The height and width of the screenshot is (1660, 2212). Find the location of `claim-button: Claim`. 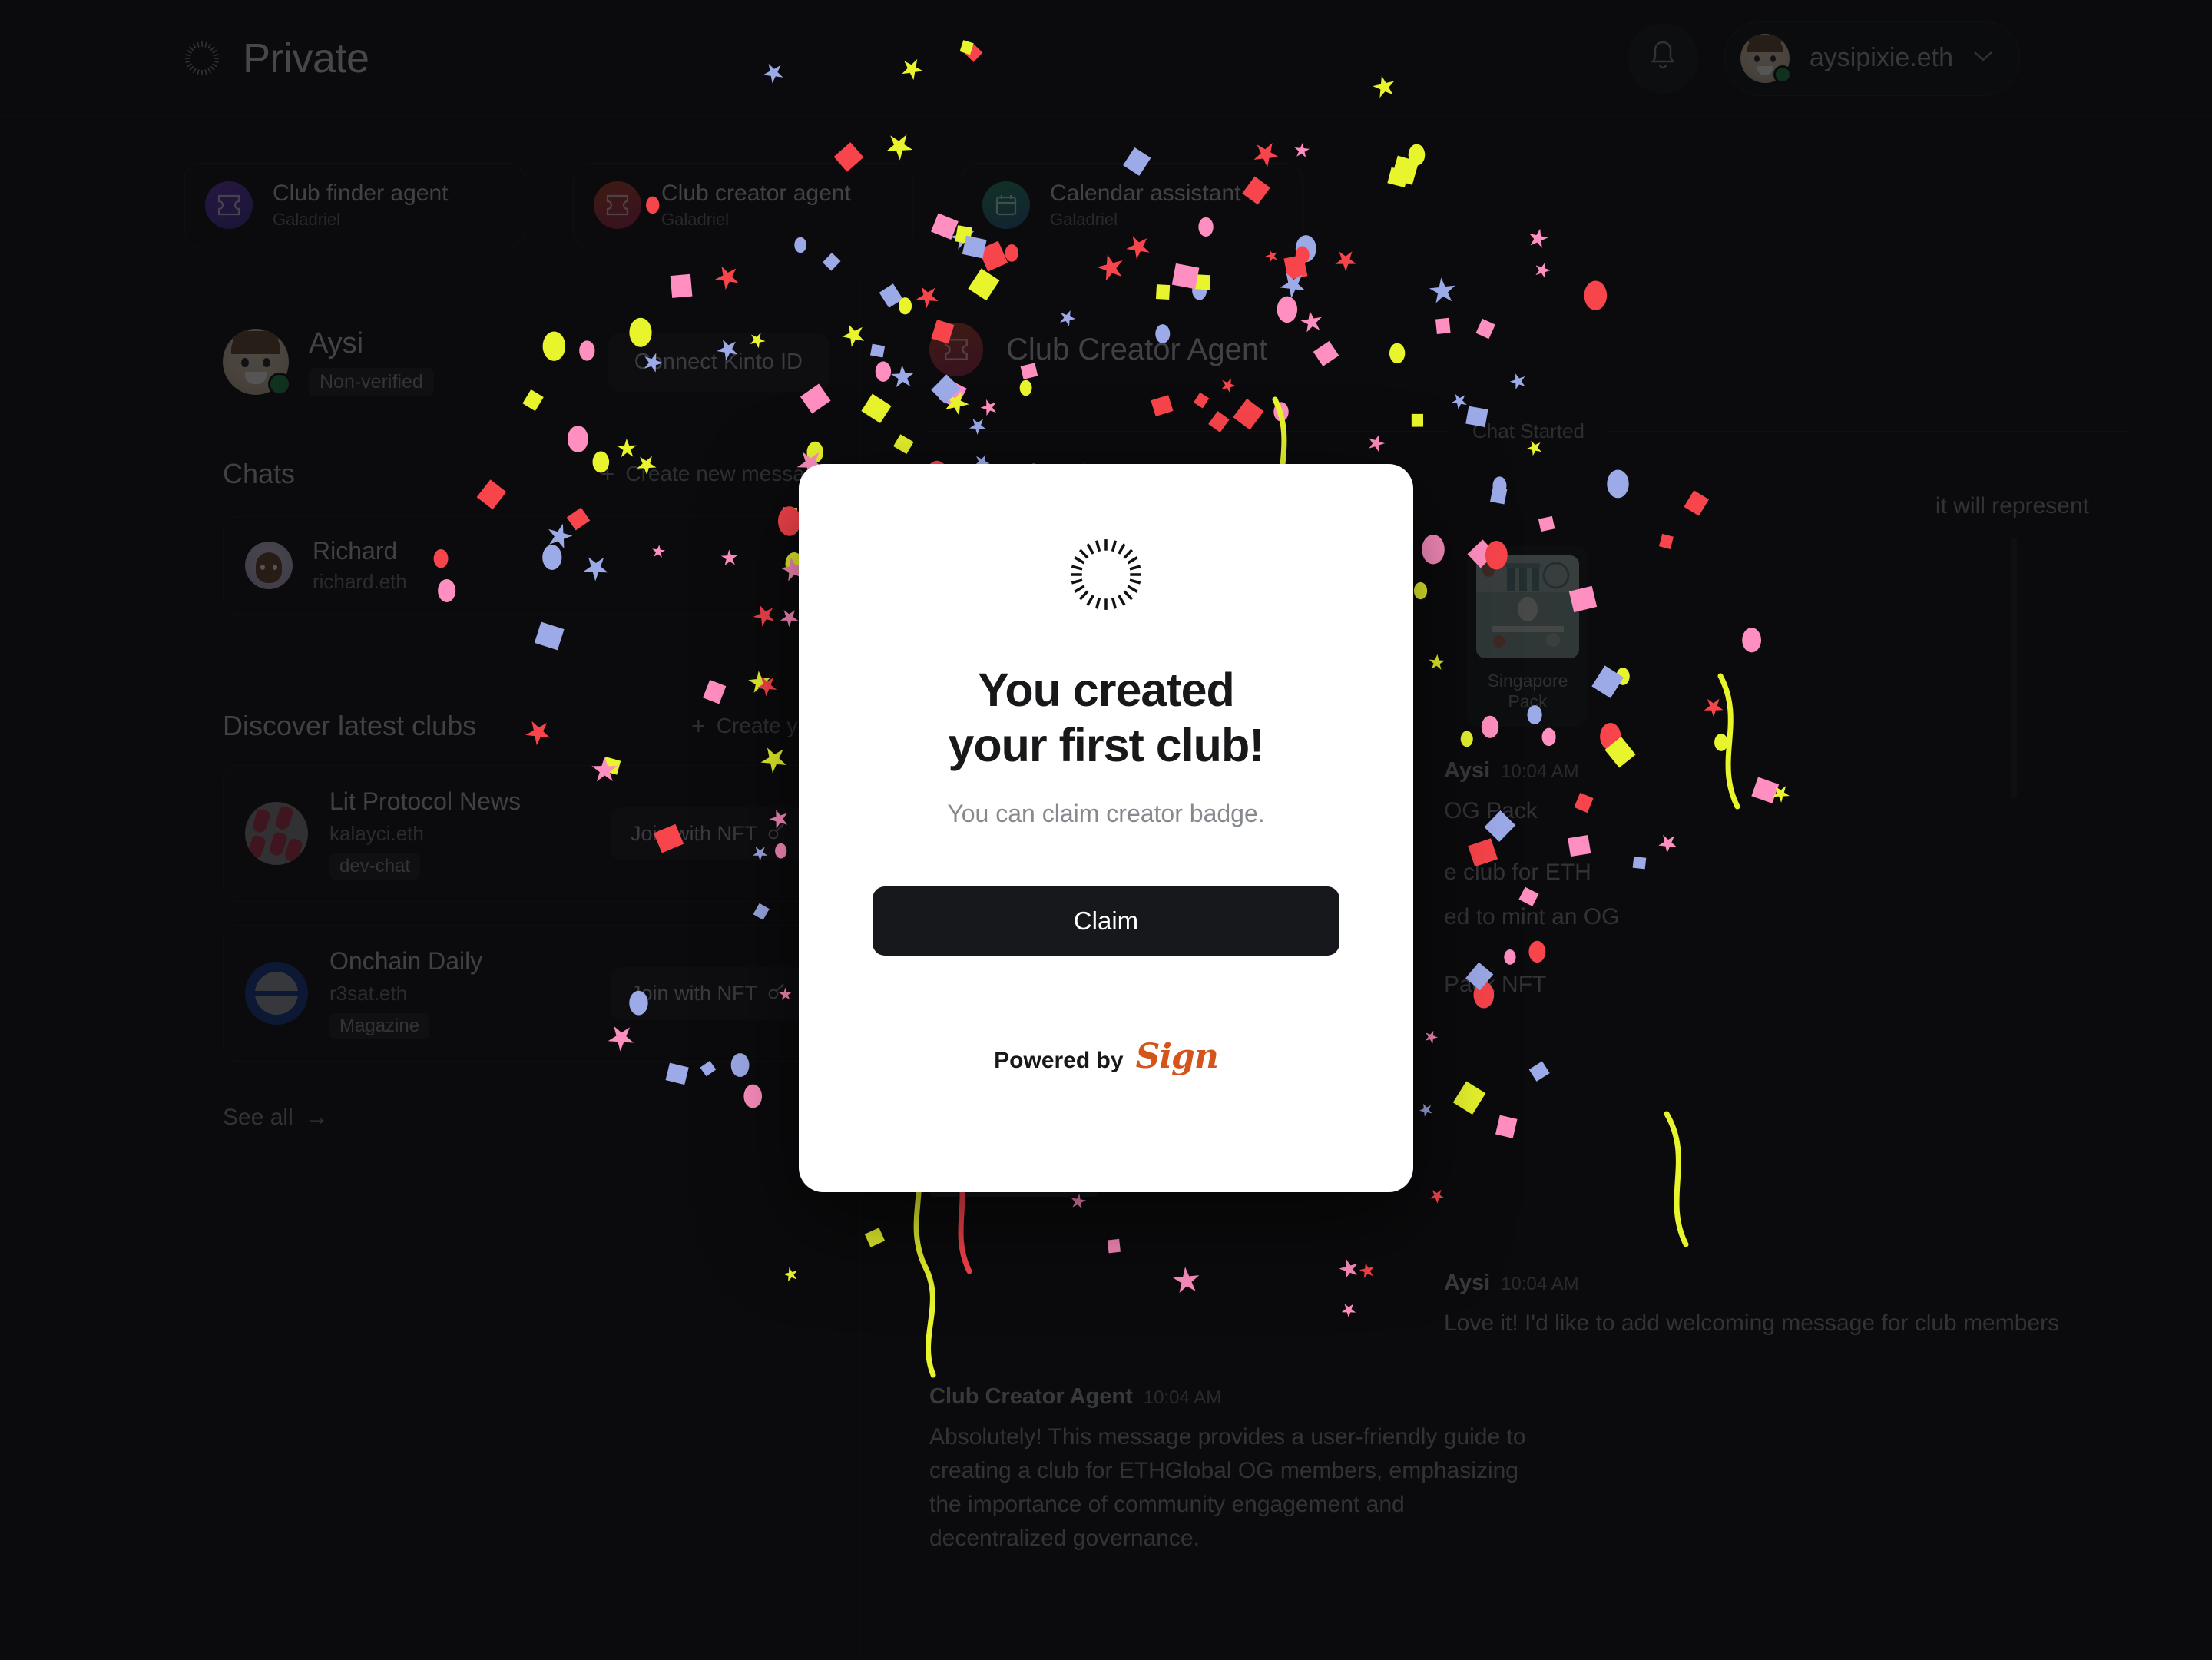

claim-button: Claim is located at coordinates (1106, 921).